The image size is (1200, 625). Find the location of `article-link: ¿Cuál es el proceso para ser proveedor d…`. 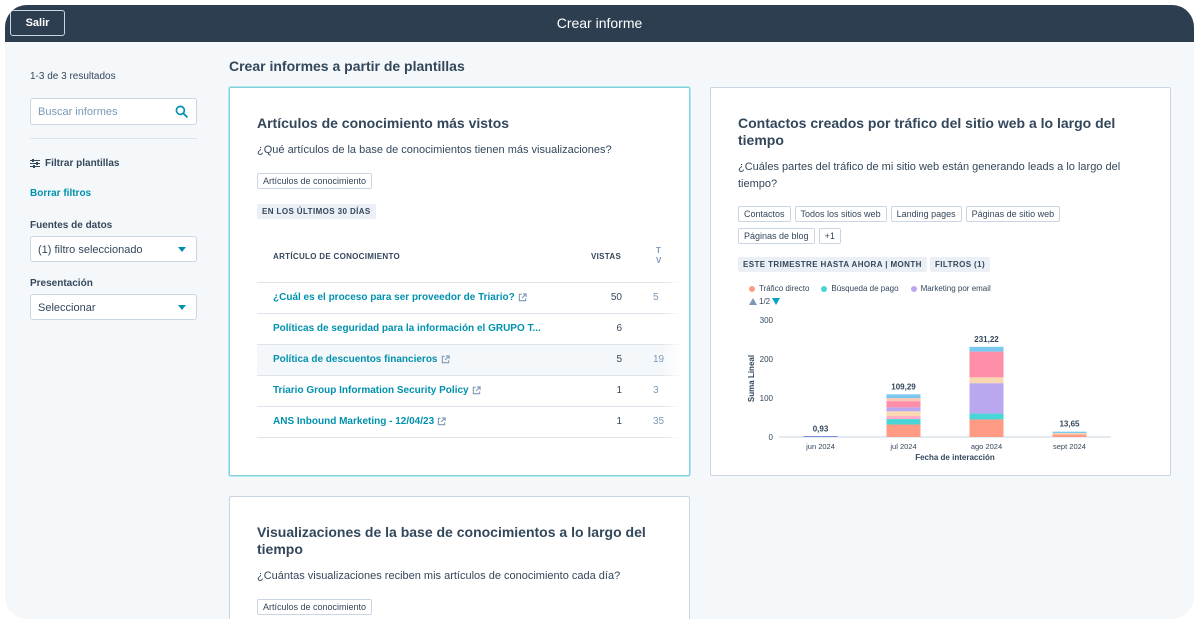

article-link: ¿Cuál es el proceso para ser proveedor d… is located at coordinates (400, 297).